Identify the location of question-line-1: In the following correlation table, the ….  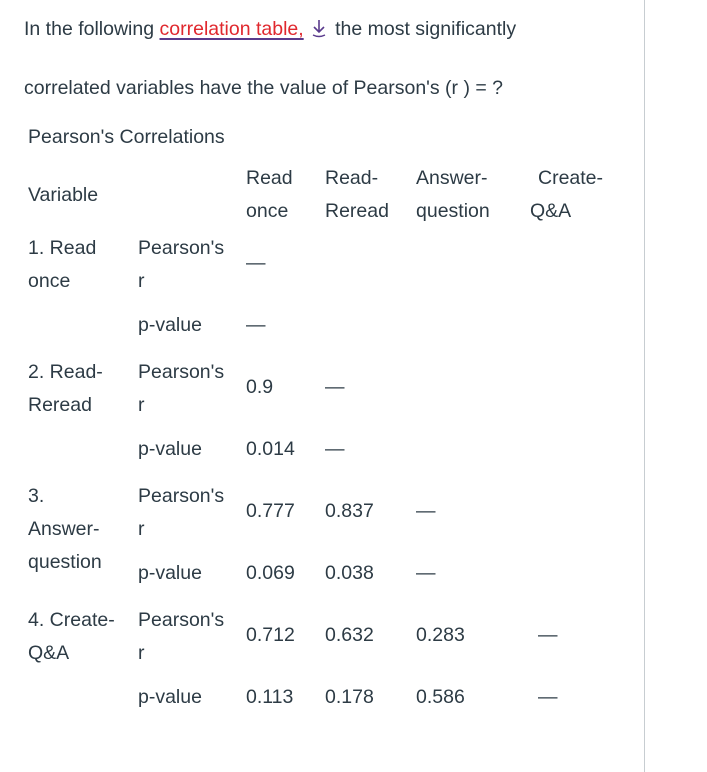
(270, 29).